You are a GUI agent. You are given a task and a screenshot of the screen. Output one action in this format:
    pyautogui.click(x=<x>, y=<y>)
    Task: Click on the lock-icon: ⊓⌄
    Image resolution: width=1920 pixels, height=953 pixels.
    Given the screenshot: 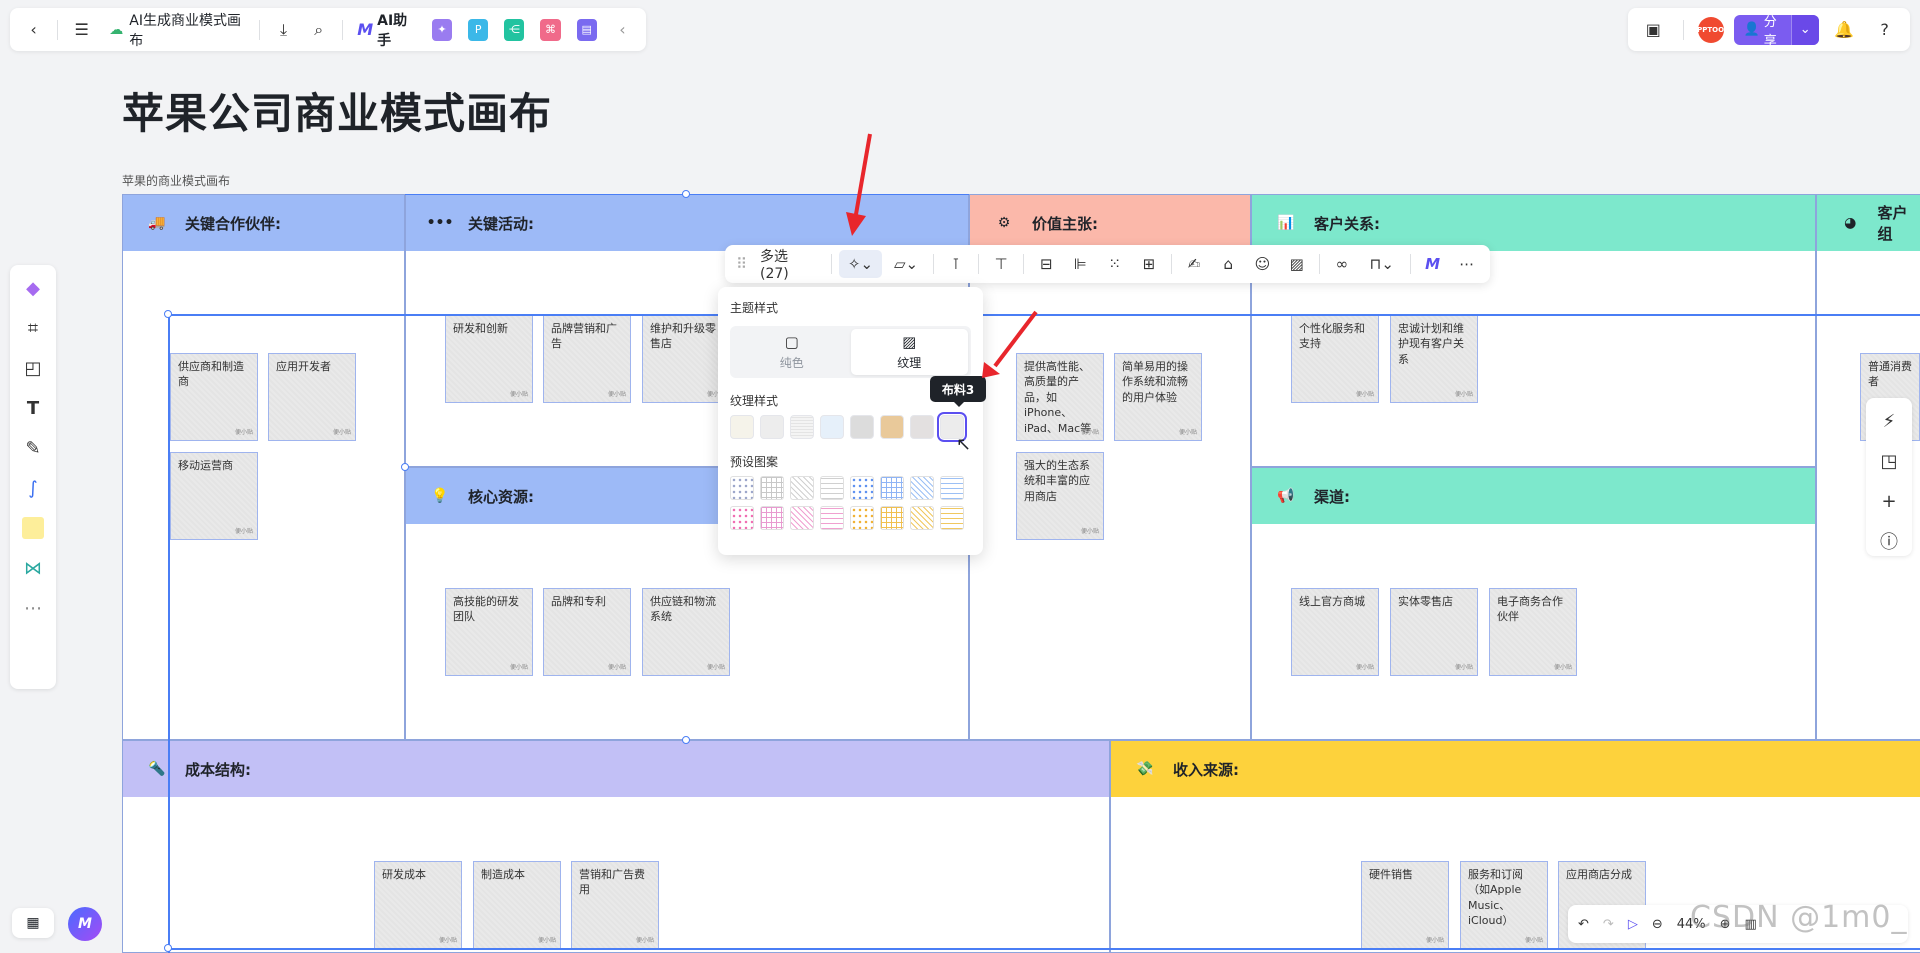 What is the action you would take?
    pyautogui.click(x=1382, y=264)
    